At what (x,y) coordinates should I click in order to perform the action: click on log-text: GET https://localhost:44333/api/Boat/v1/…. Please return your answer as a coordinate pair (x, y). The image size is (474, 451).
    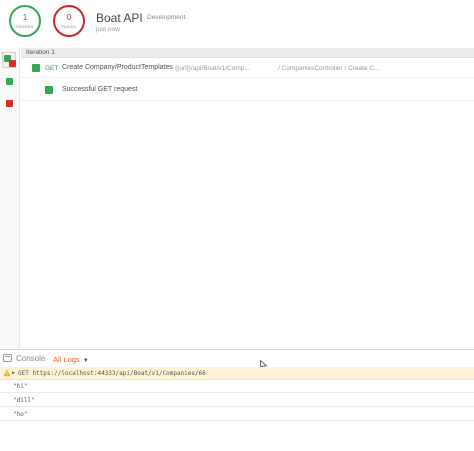
    Looking at the image, I should click on (112, 373).